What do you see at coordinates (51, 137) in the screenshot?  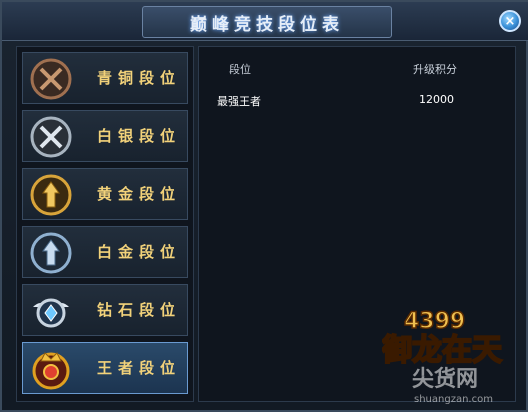 I see `silver-swords-icon` at bounding box center [51, 137].